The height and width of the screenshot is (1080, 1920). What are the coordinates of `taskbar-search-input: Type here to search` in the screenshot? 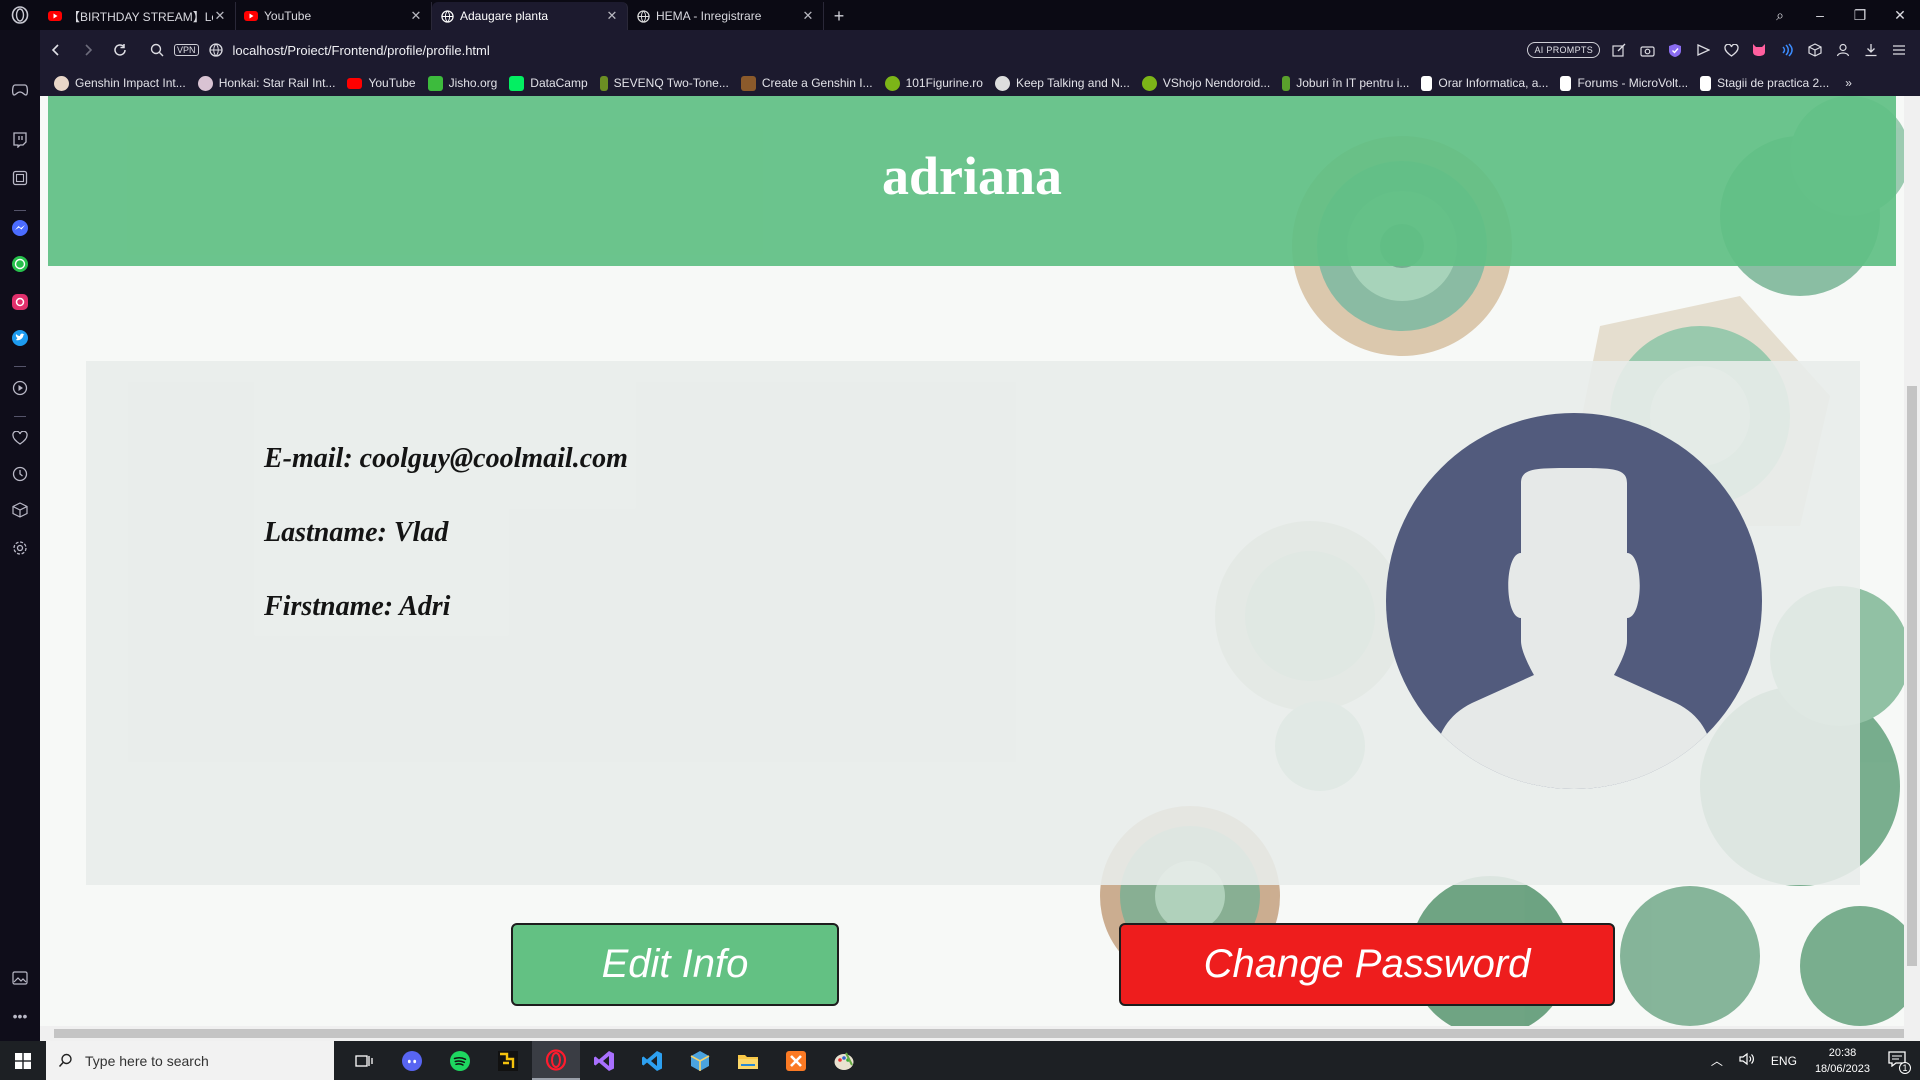 It's located at (190, 1060).